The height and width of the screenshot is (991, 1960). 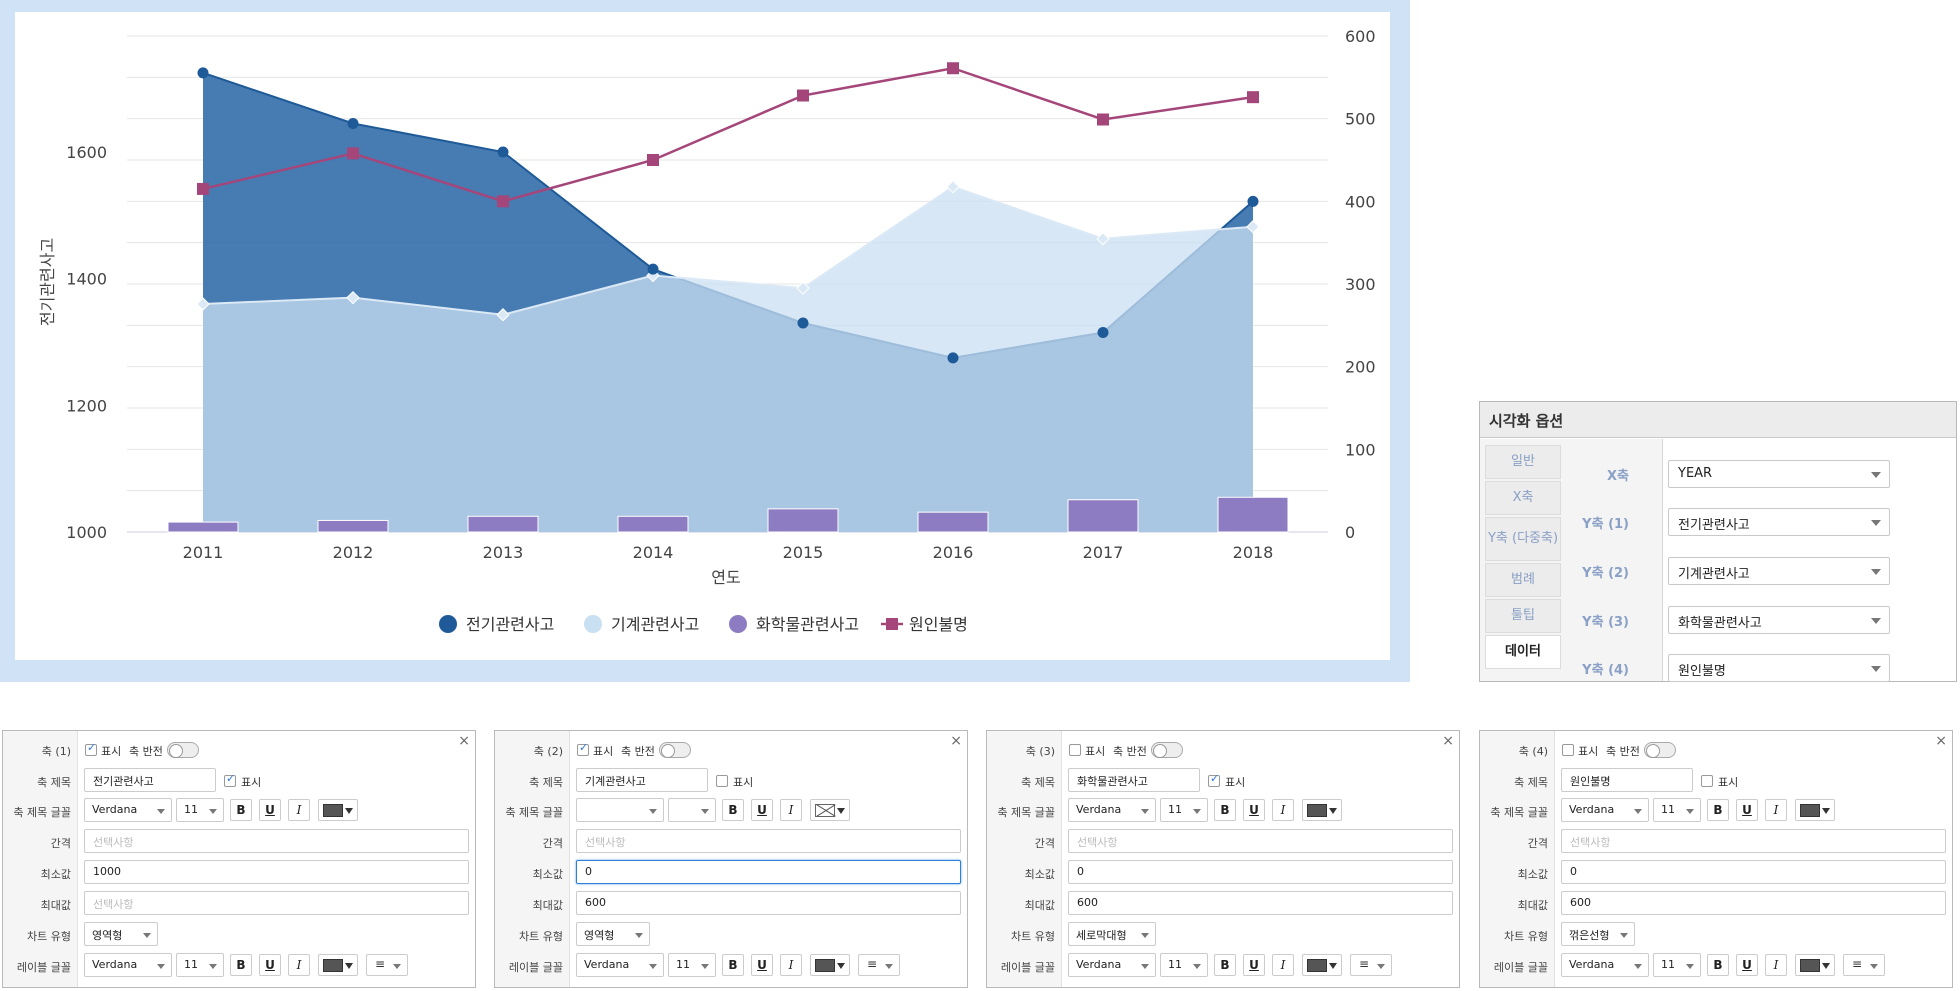 I want to click on viz-select-0: YEAR, so click(x=1779, y=474).